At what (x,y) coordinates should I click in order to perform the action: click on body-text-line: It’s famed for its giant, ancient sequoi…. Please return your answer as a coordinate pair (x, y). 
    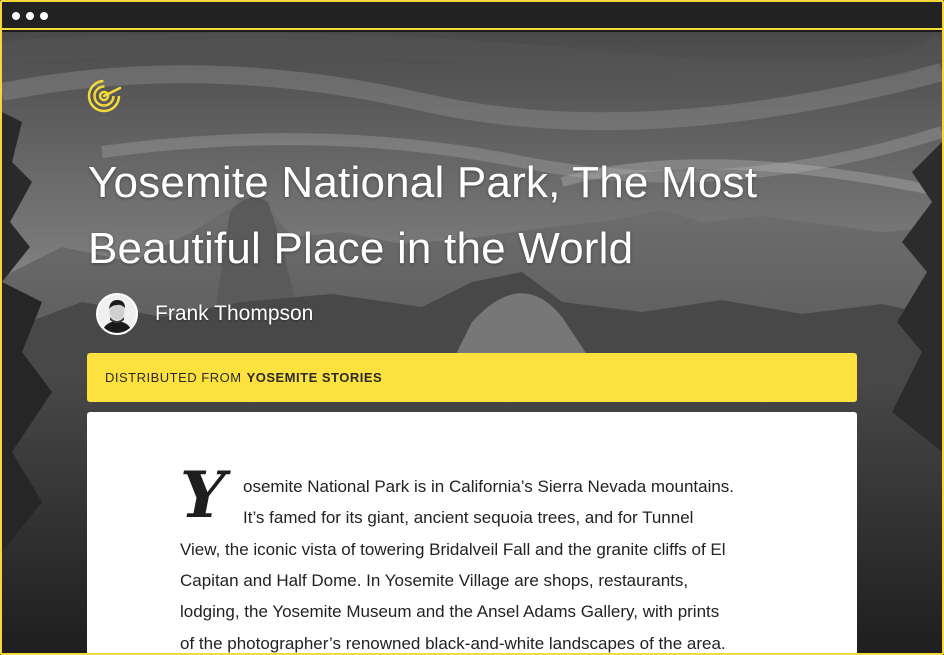
    Looking at the image, I should click on (468, 517).